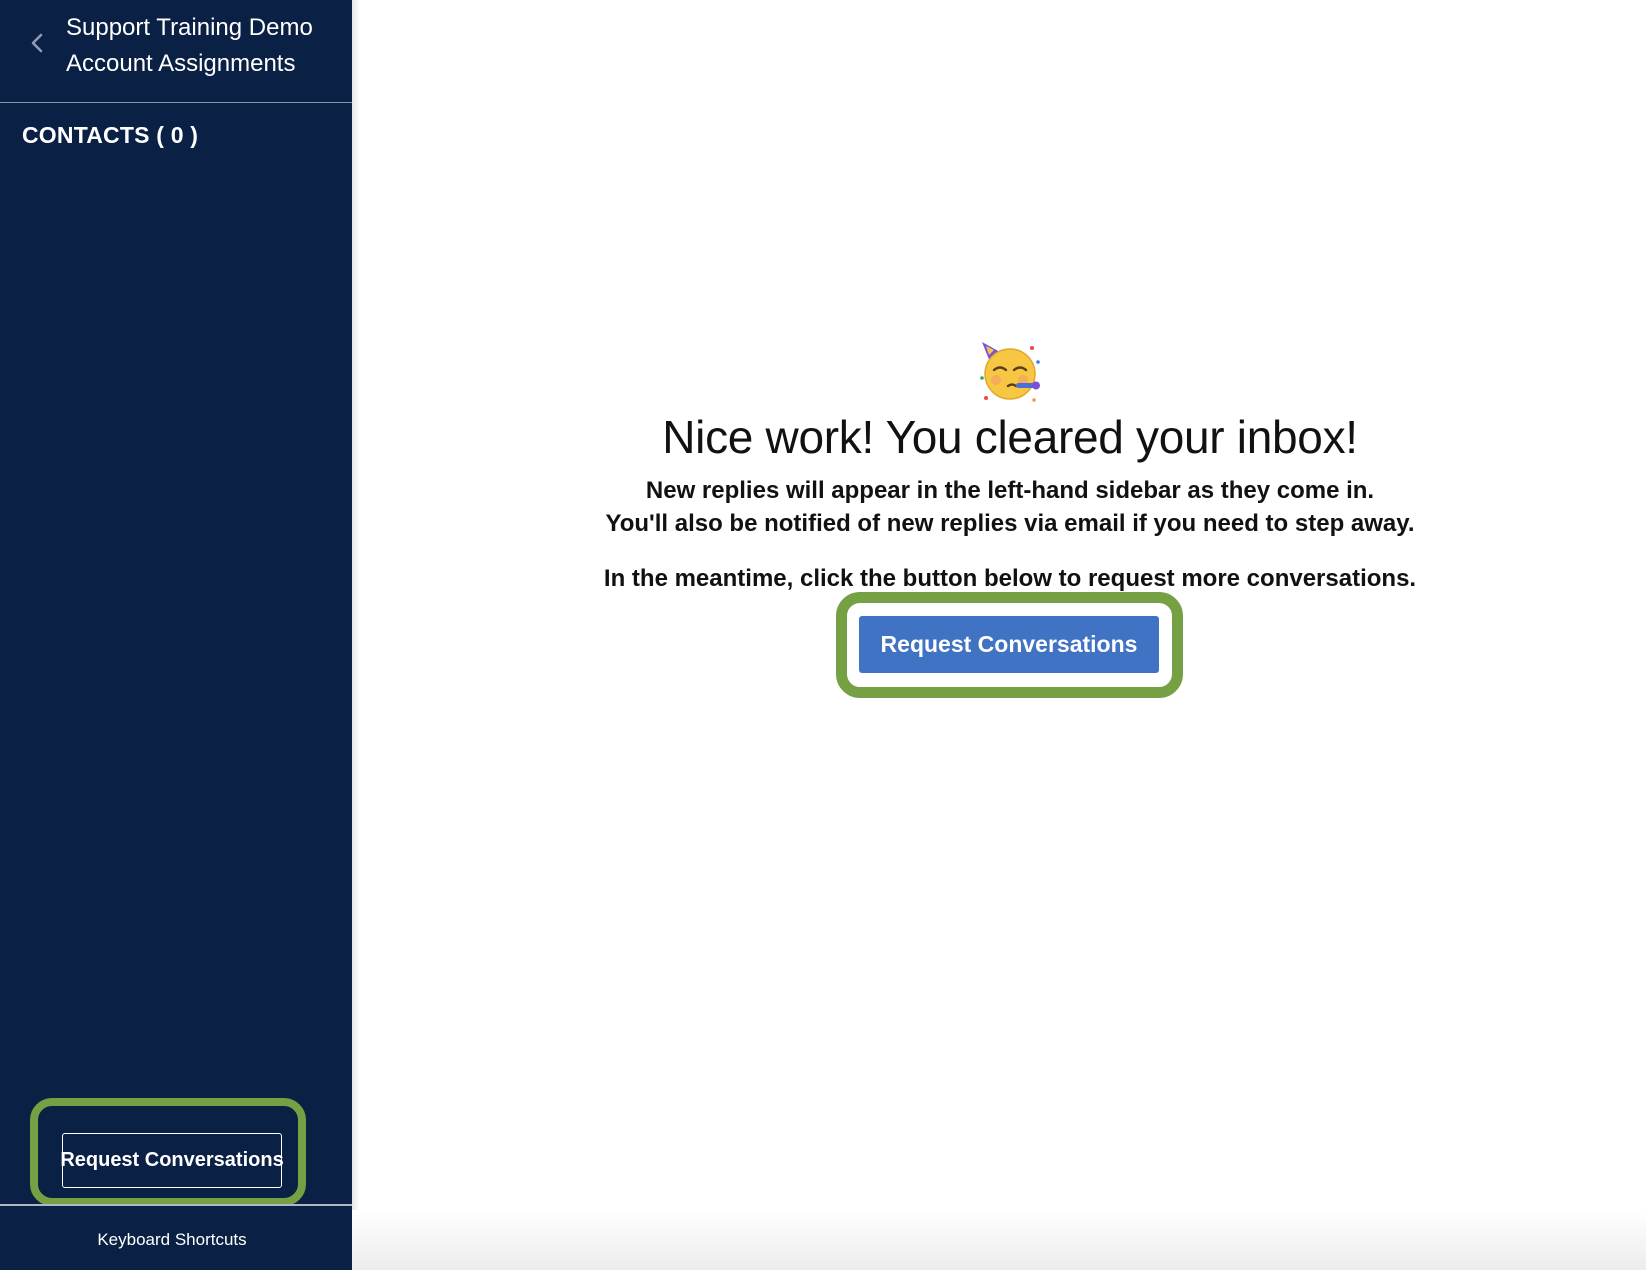 The image size is (1646, 1270). Describe the element at coordinates (172, 1240) in the screenshot. I see `keyboard-shortcuts-link: Keyboard Shortcuts` at that location.